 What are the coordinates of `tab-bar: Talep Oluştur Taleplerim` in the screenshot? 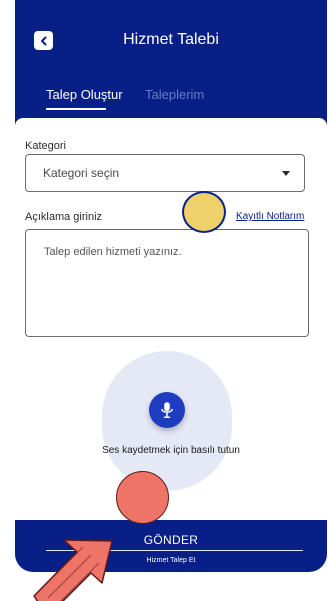 It's located at (171, 102).